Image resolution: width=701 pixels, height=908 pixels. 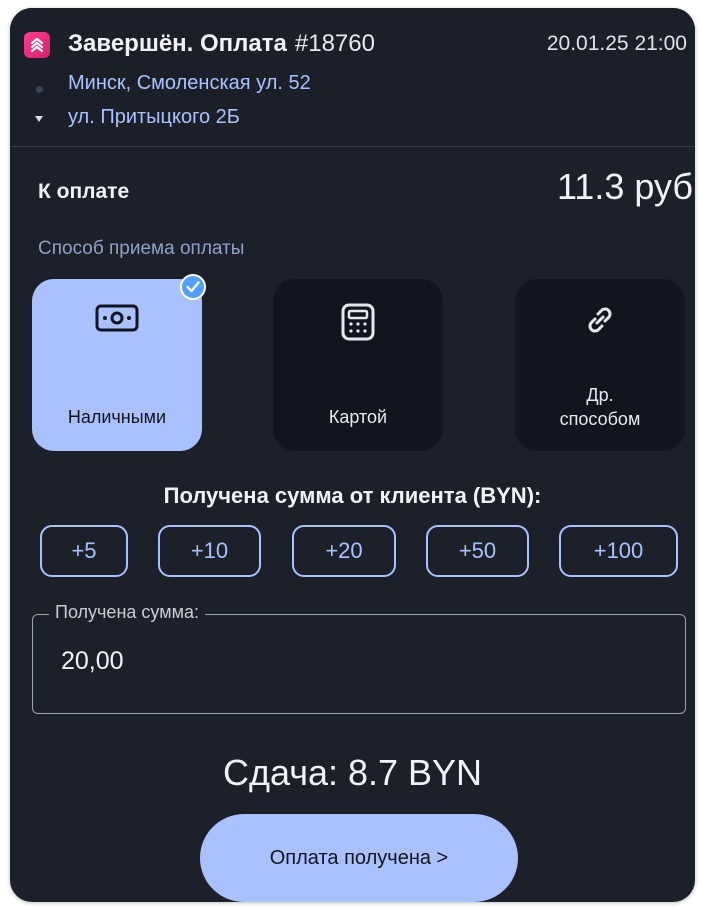 I want to click on origin-dot-icon, so click(x=39, y=89).